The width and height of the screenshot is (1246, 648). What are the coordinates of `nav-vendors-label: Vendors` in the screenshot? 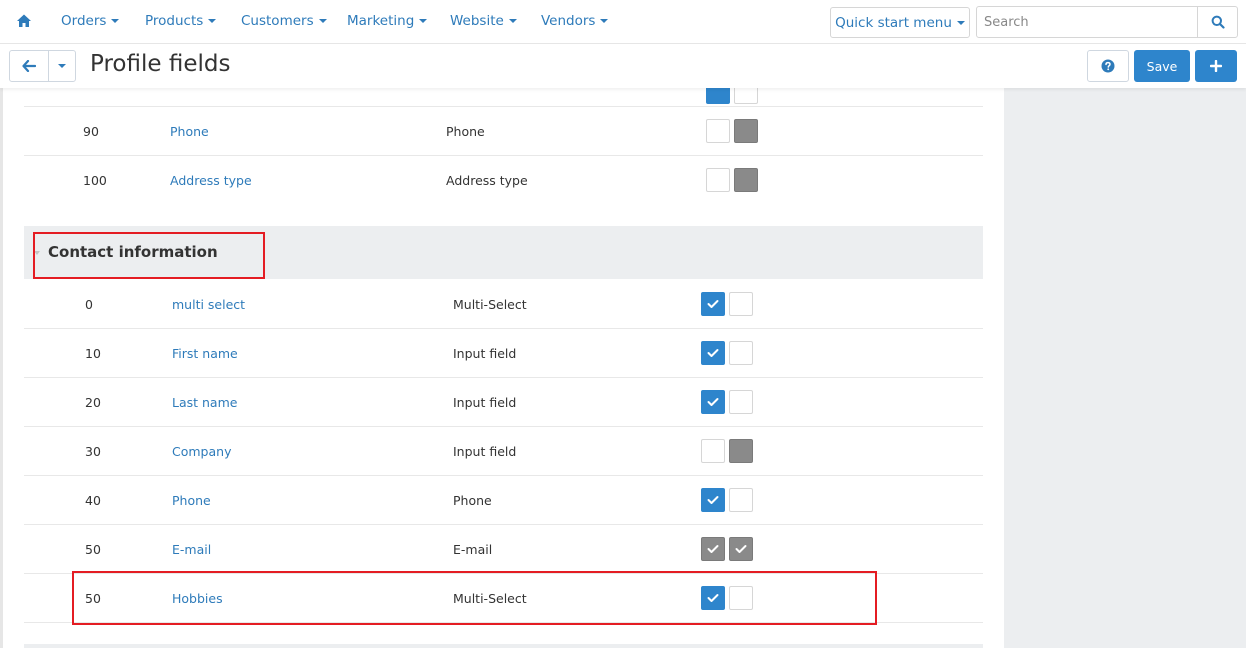 It's located at (568, 21).